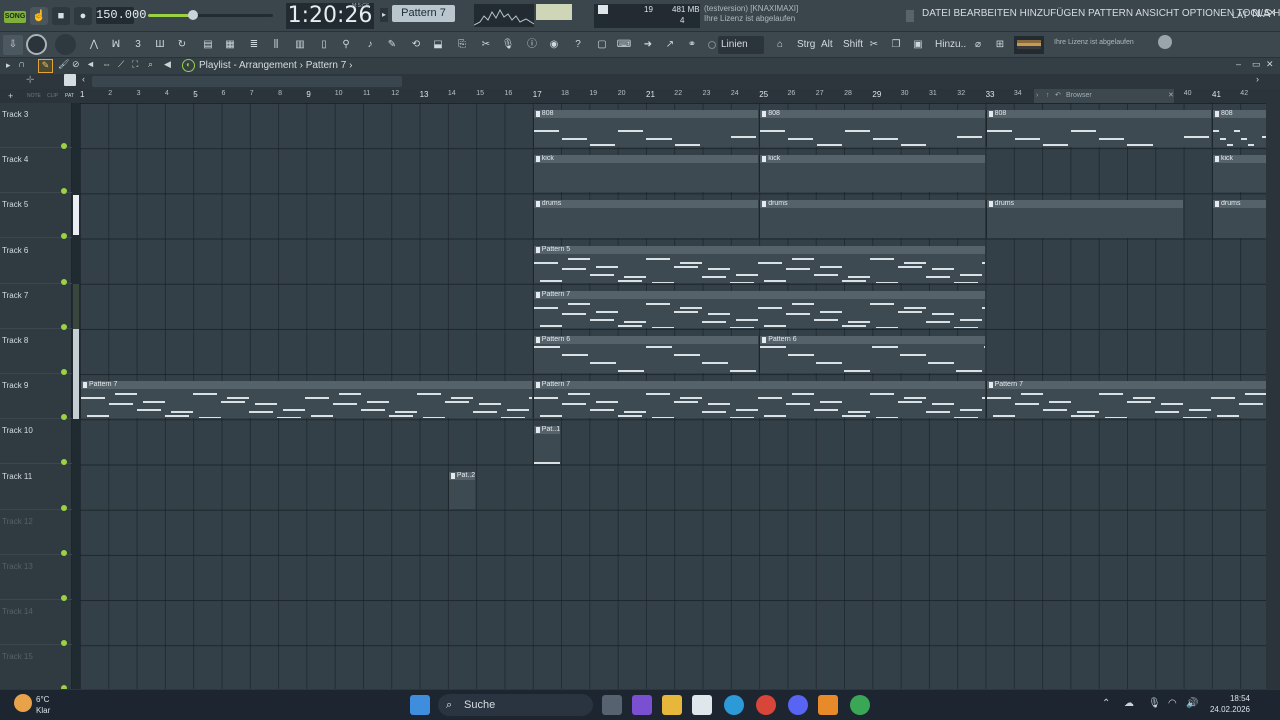 The image size is (1280, 720). I want to click on track-header: Track 7, so click(36, 307).